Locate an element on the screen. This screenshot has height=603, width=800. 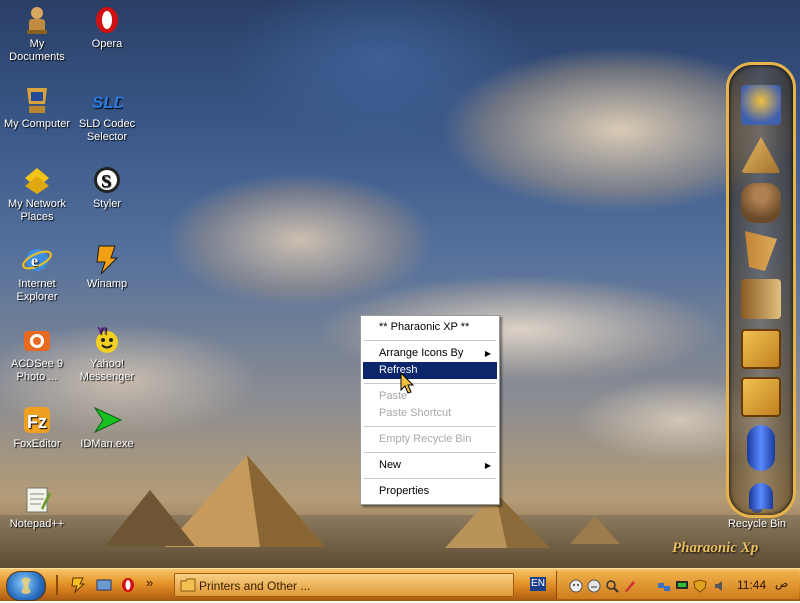
side-dock is located at coordinates (761, 290).